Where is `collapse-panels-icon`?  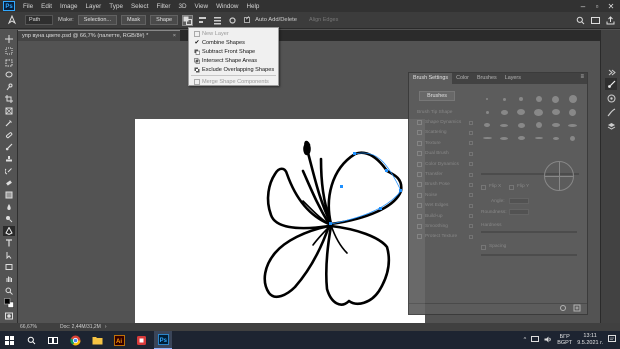
collapse-panels-icon is located at coordinates (611, 72).